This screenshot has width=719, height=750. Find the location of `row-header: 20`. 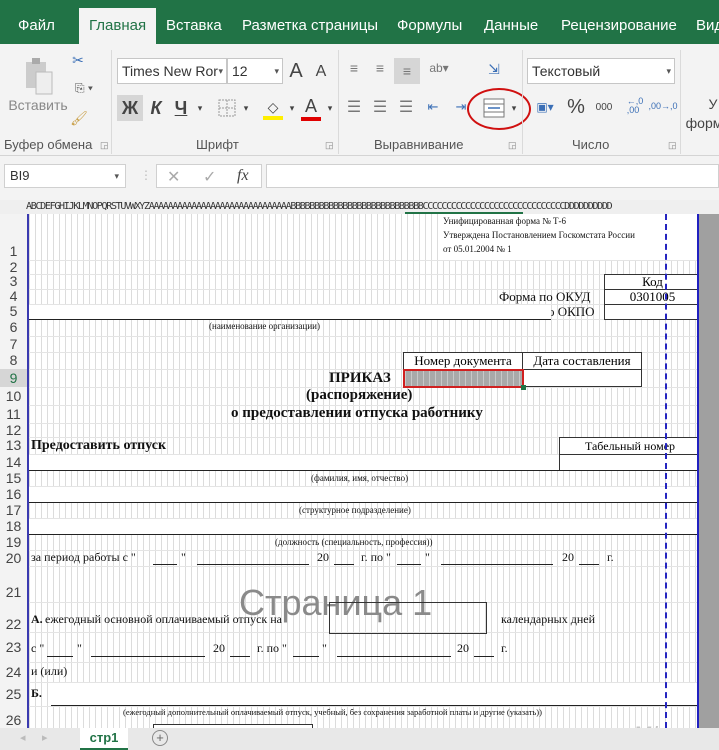

row-header: 20 is located at coordinates (13, 558).